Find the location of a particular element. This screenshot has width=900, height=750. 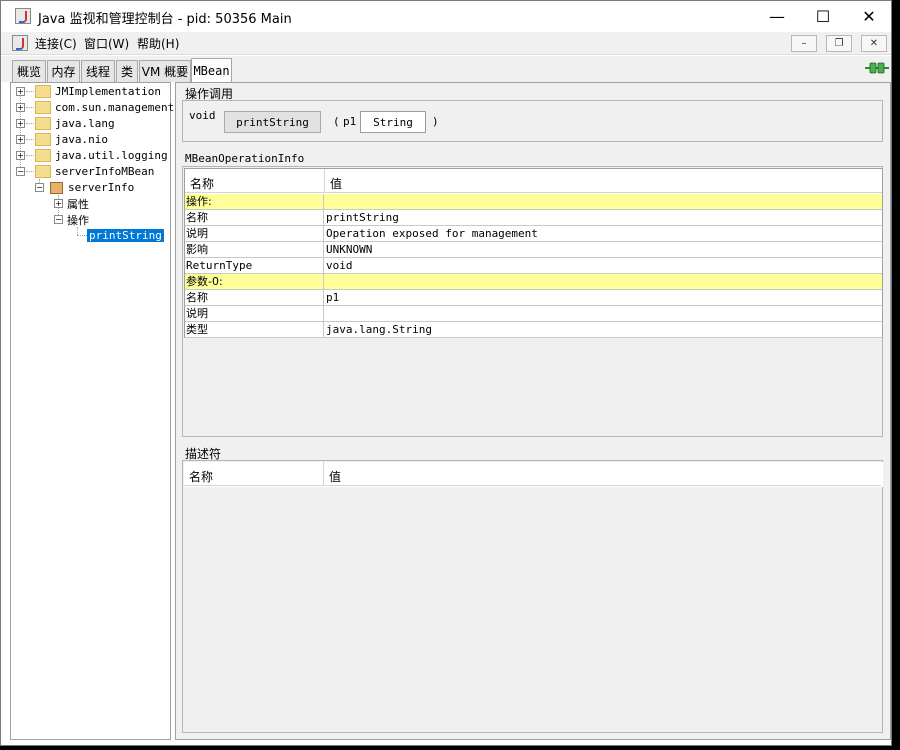

invoke-operation-button: printString is located at coordinates (272, 122).